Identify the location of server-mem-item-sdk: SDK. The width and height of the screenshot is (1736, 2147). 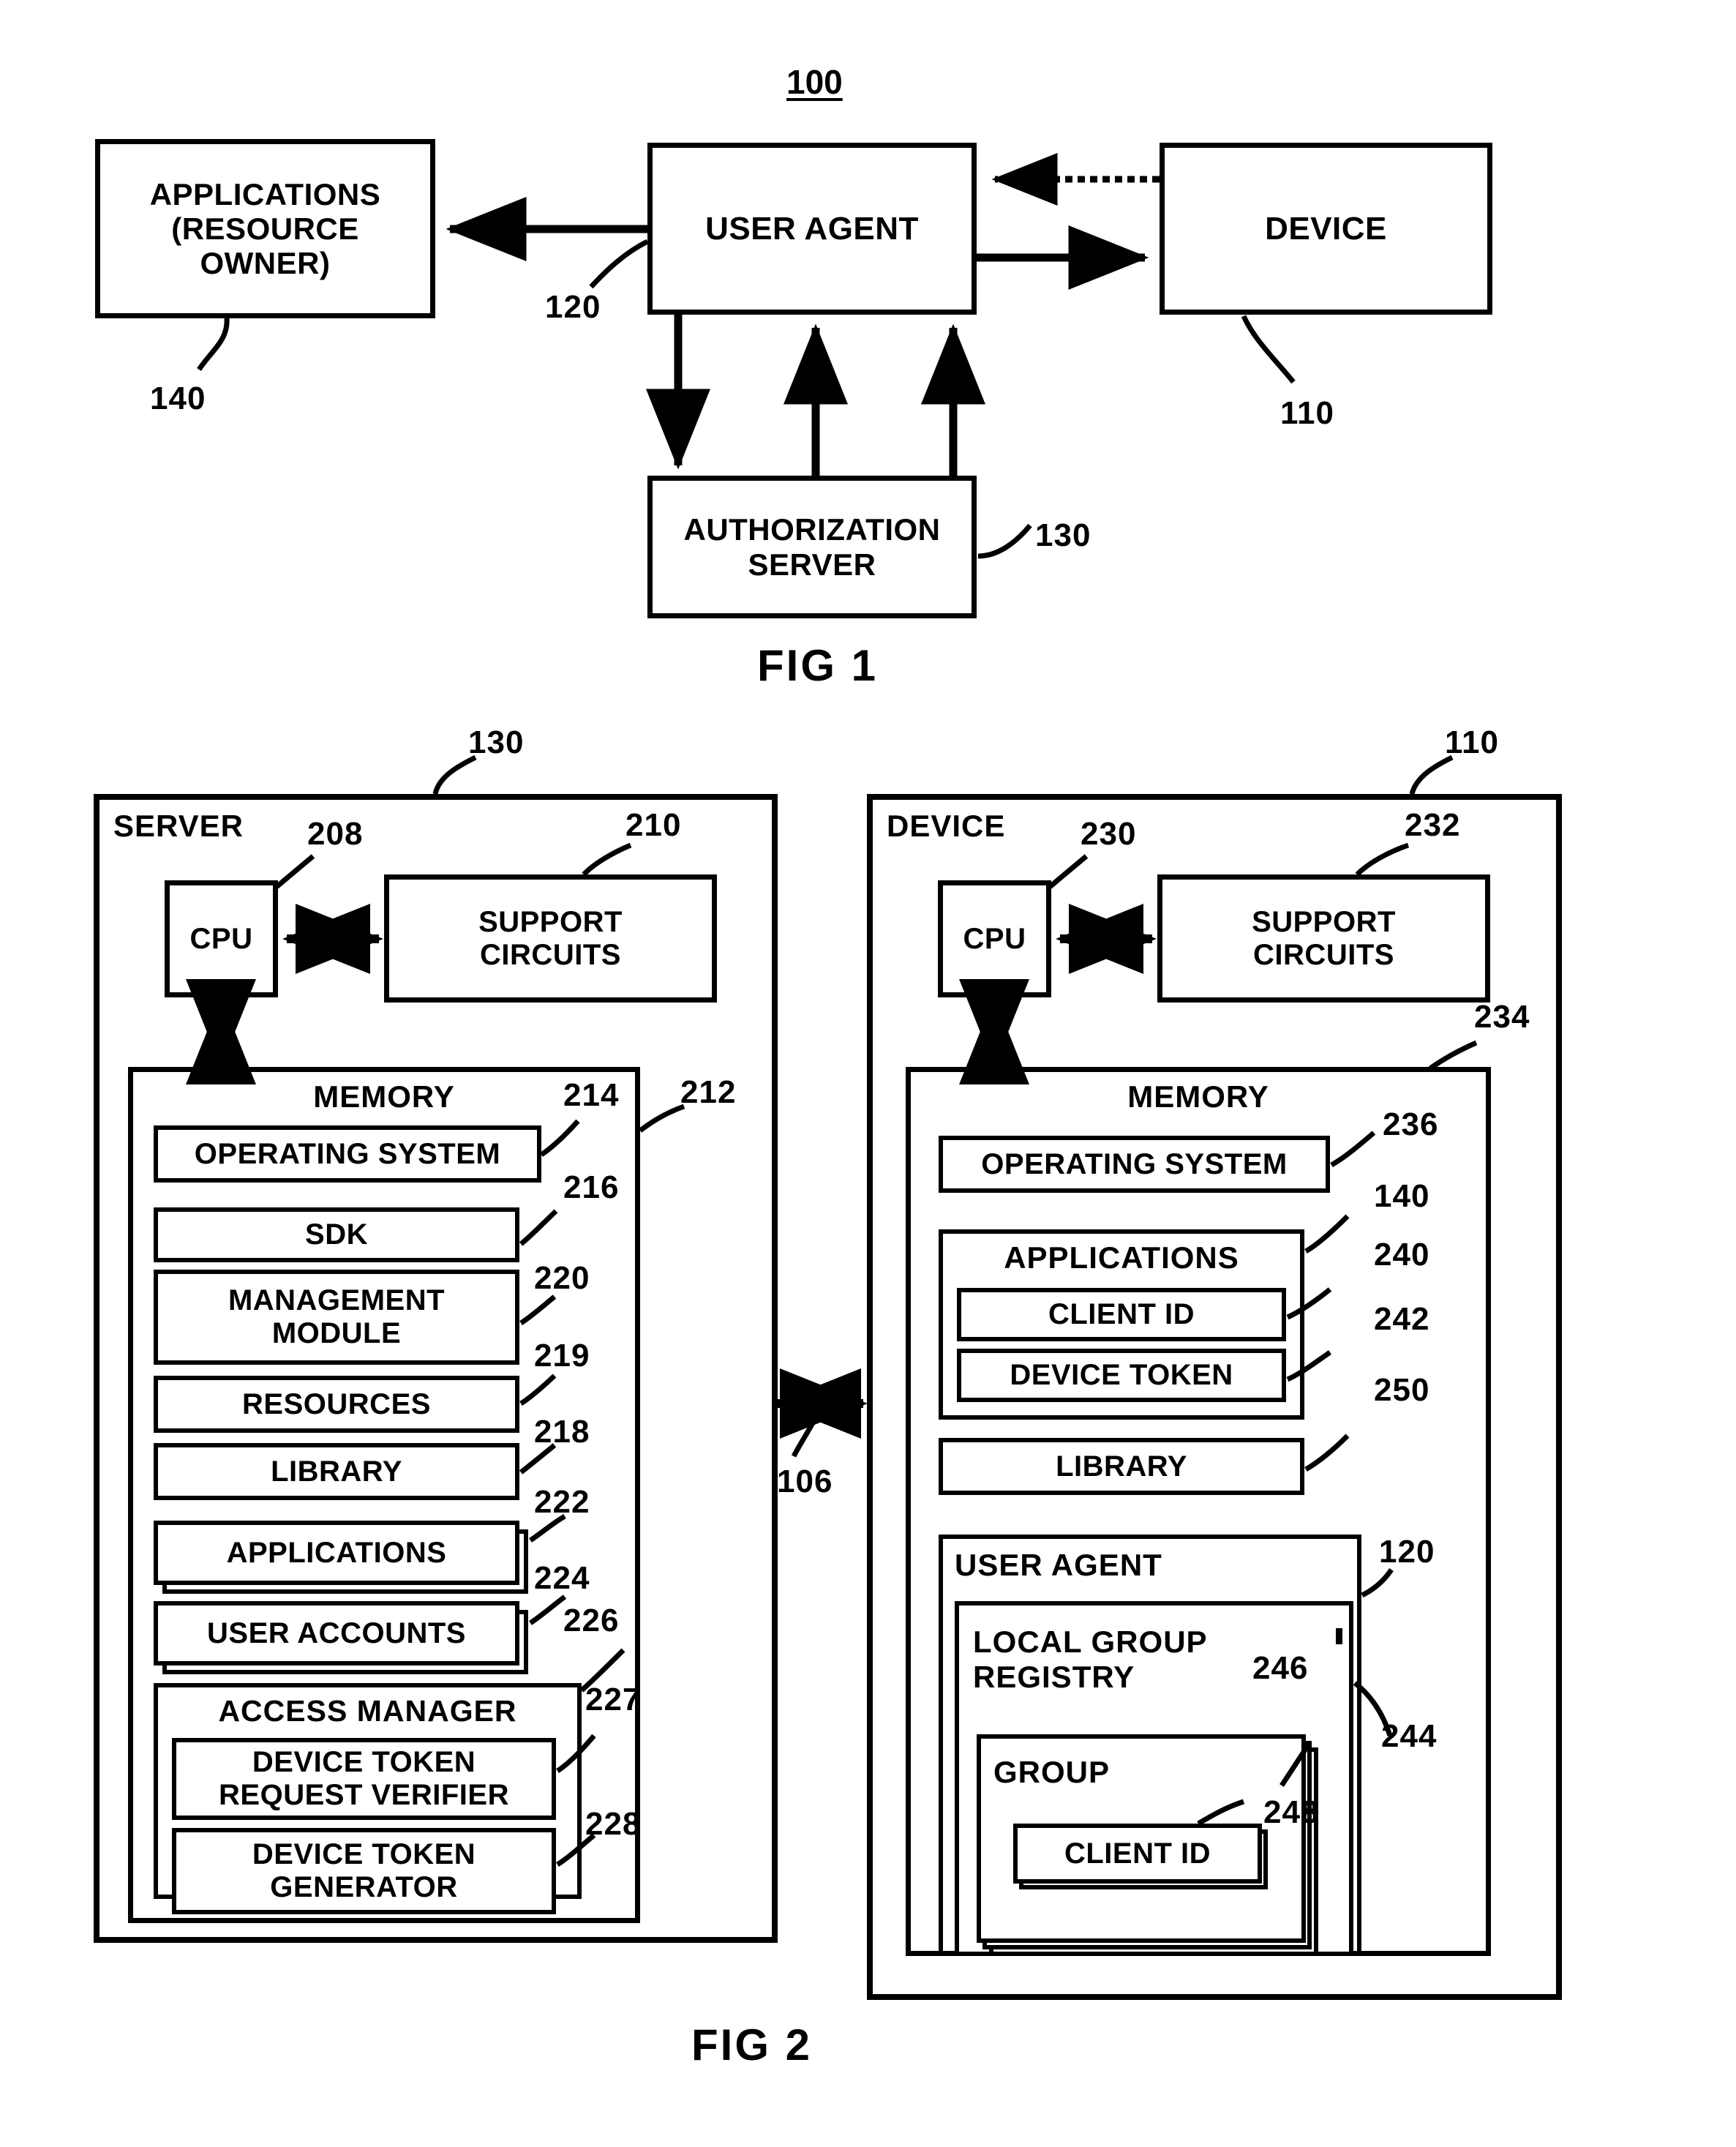
(336, 1234).